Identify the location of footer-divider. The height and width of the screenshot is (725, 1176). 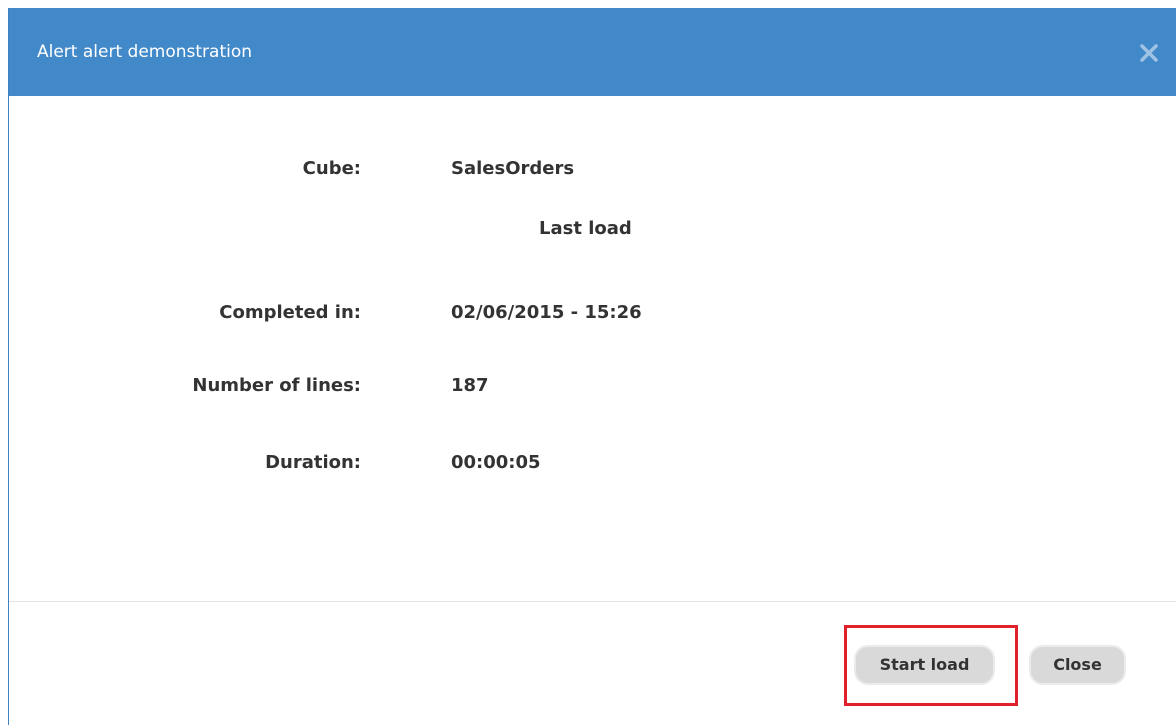
(592, 601).